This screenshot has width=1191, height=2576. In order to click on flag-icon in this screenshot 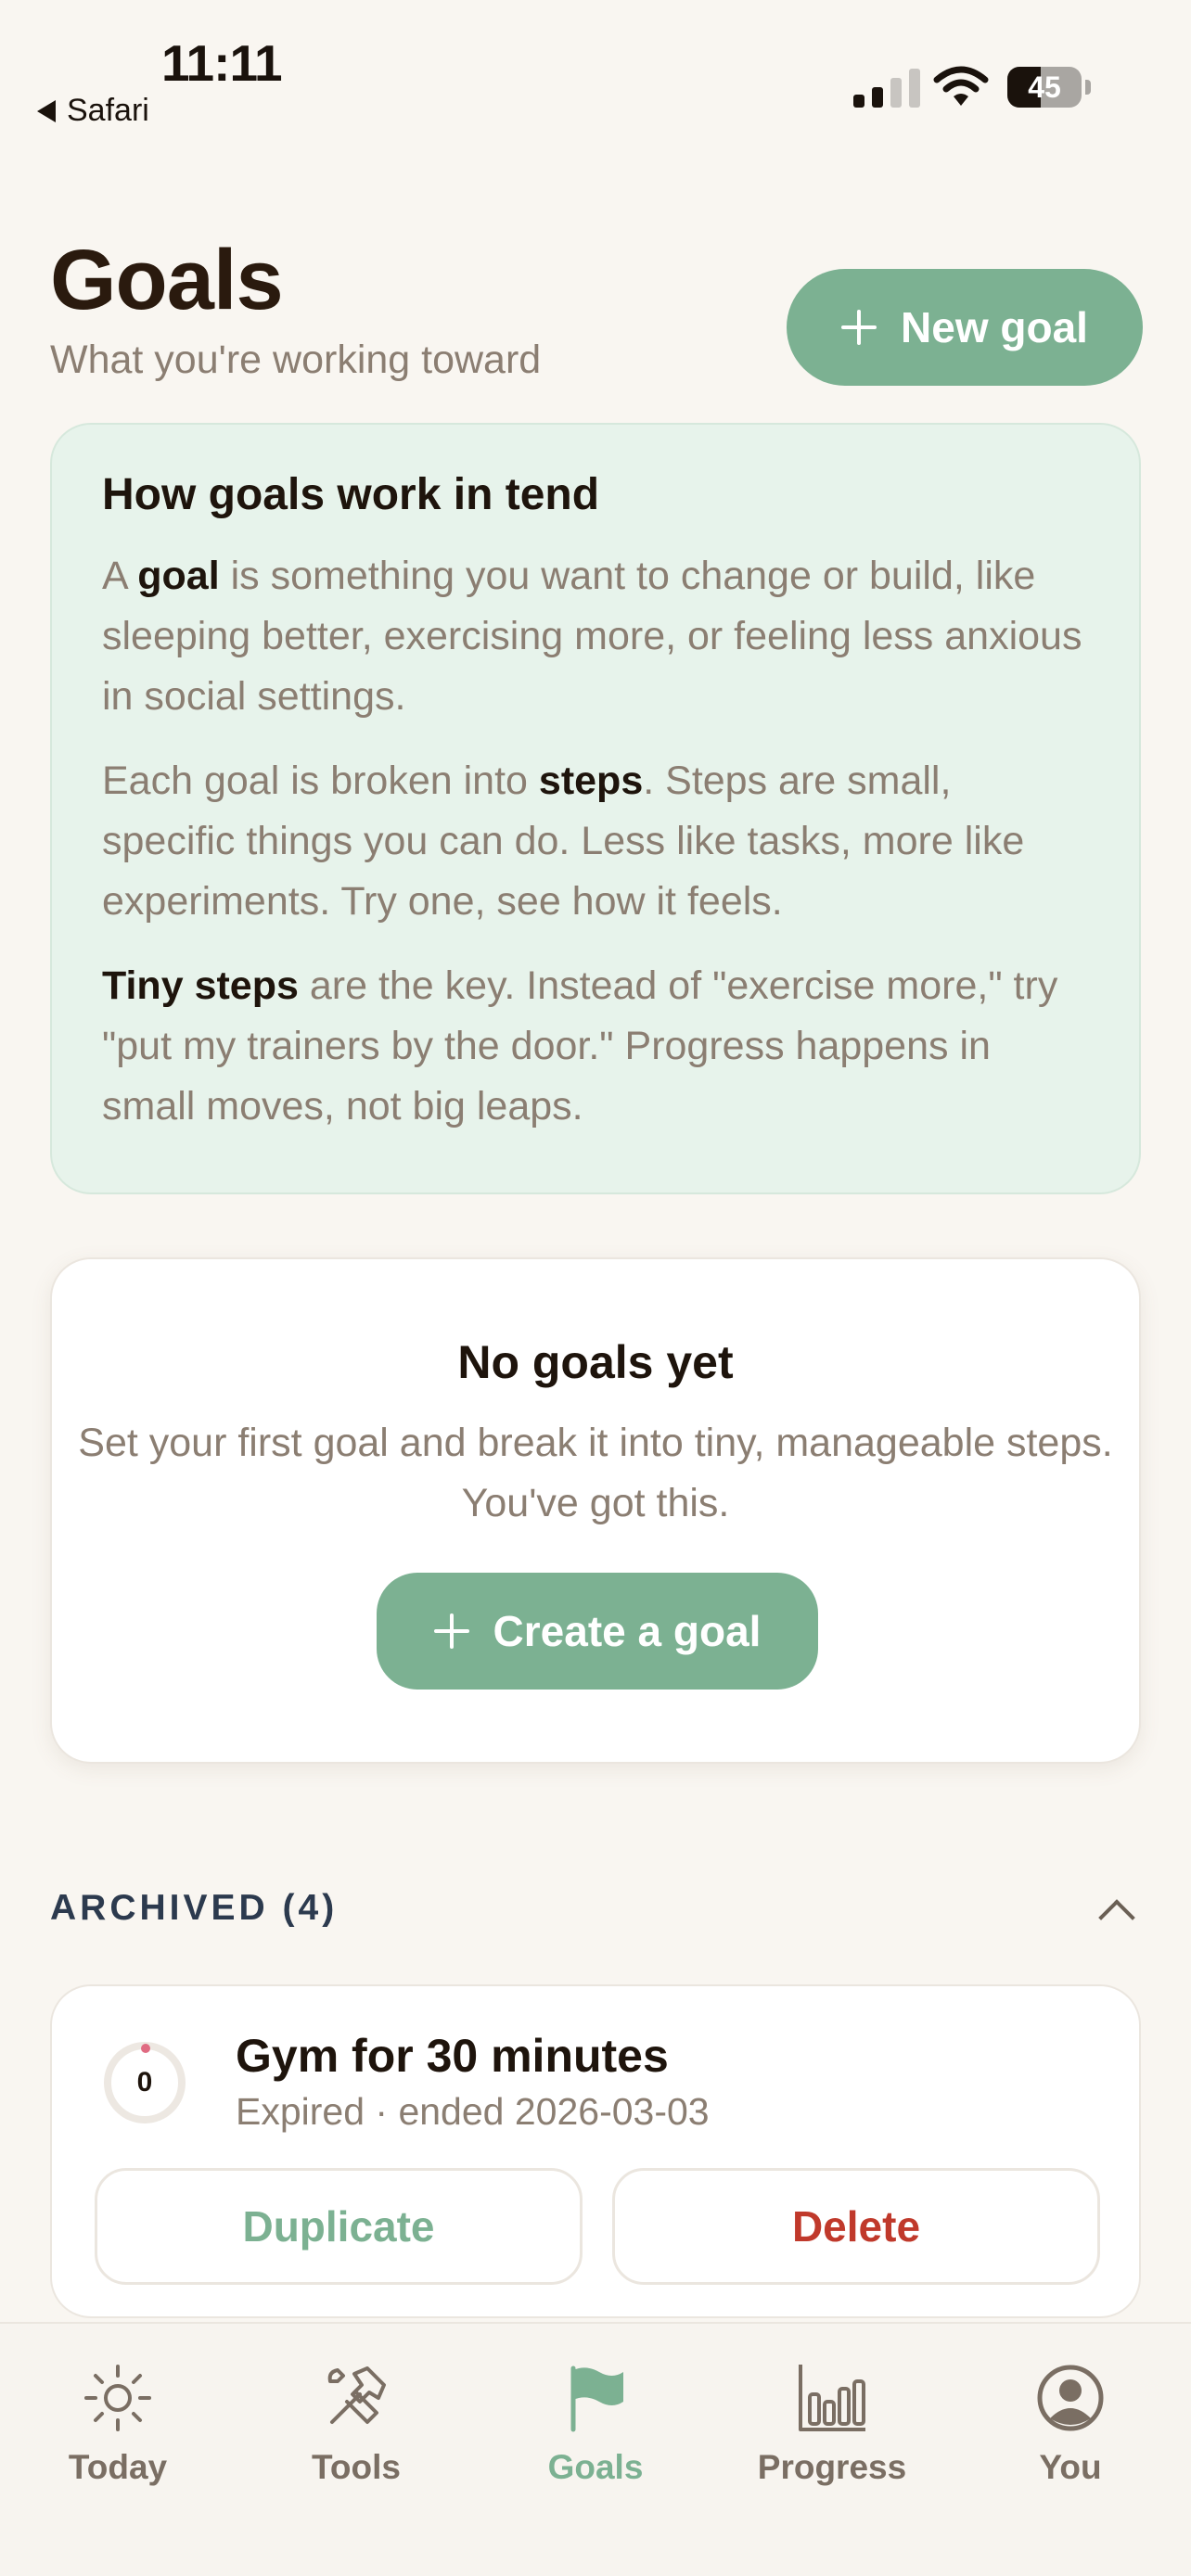, I will do `click(595, 2398)`.